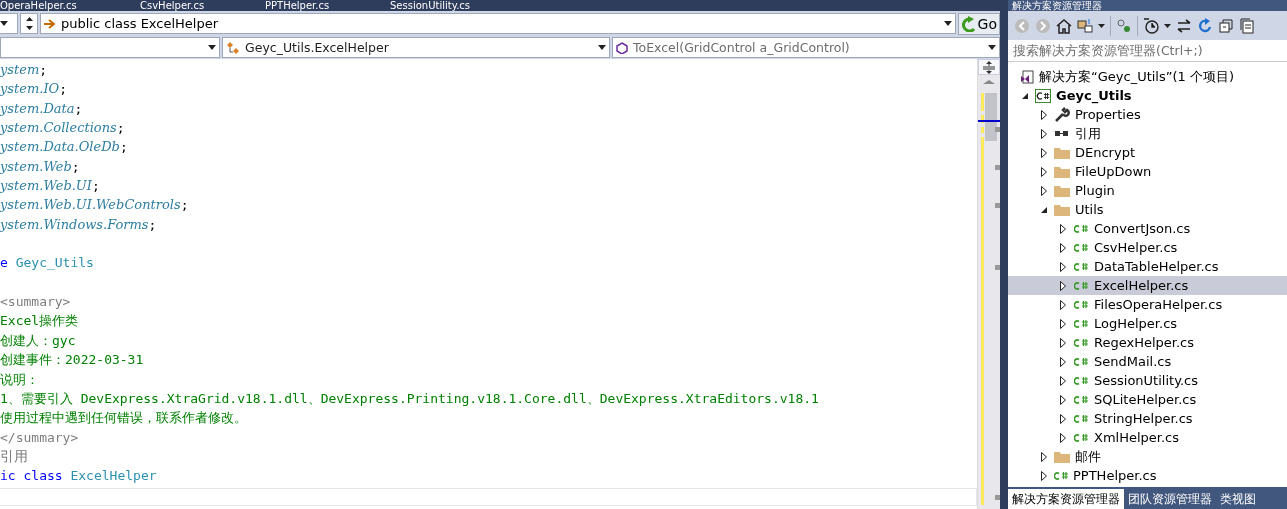 Image resolution: width=1287 pixels, height=509 pixels. I want to click on tree-item: 引用, so click(1147, 133).